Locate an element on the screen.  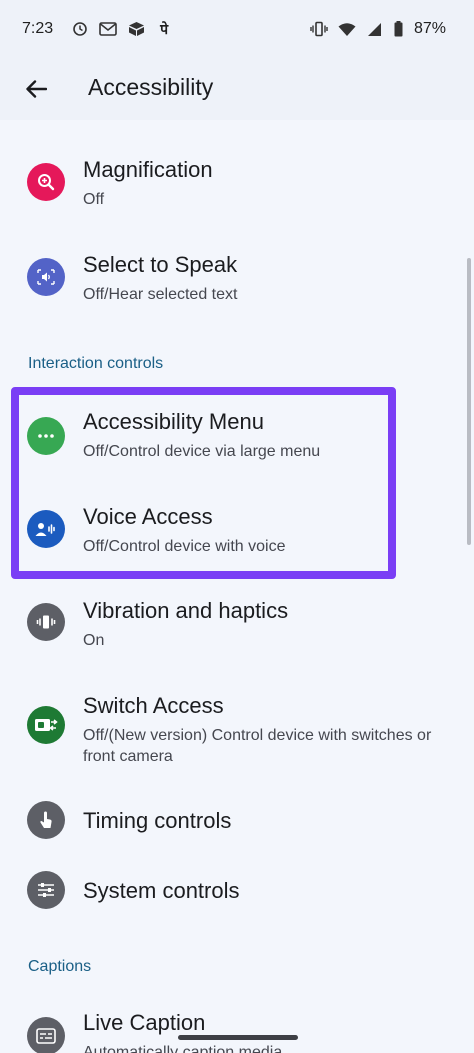
vibrate-icon is located at coordinates (46, 622).